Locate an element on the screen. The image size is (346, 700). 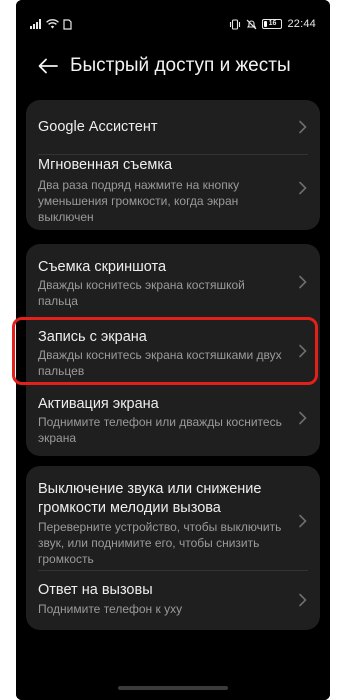
header: Быстрый доступ и жесты is located at coordinates (173, 66).